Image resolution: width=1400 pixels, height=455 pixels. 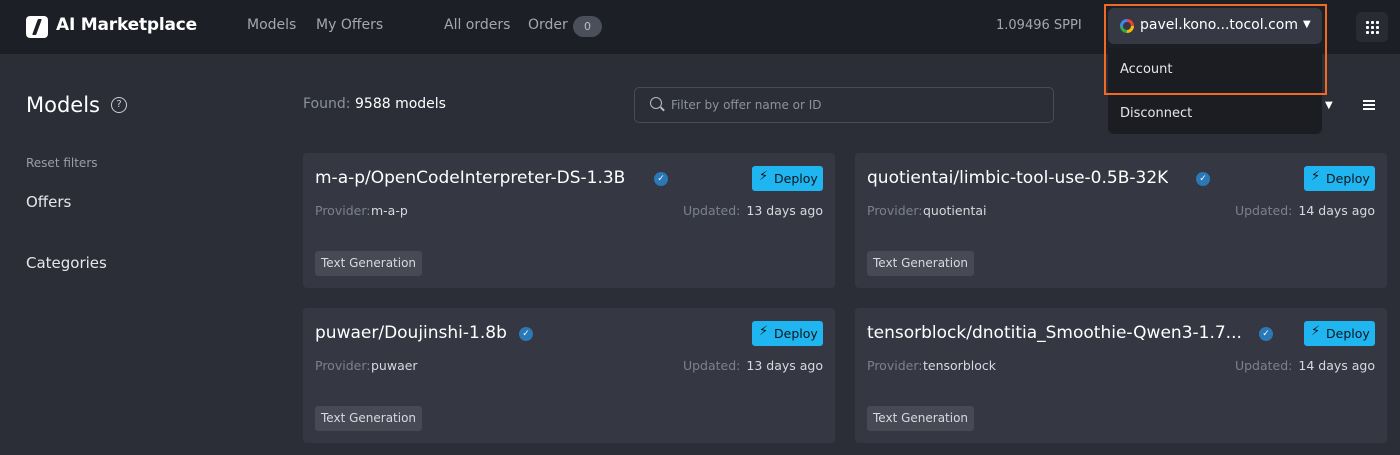 I want to click on account-label: pavel.kono...tocol.com, so click(x=1219, y=25).